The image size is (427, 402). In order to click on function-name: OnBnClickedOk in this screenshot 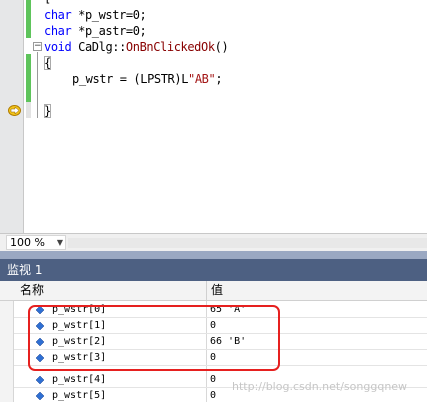, I will do `click(170, 47)`.